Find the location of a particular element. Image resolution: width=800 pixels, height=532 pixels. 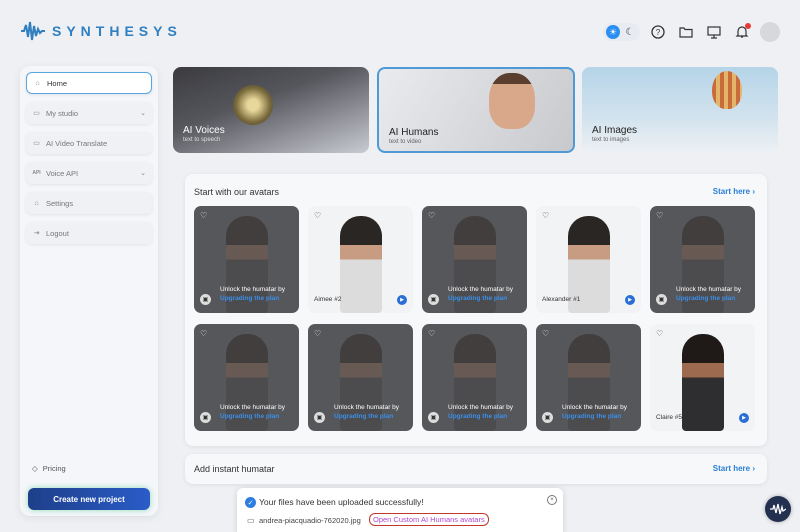

sidebar-item-label: Logout is located at coordinates (57, 233).